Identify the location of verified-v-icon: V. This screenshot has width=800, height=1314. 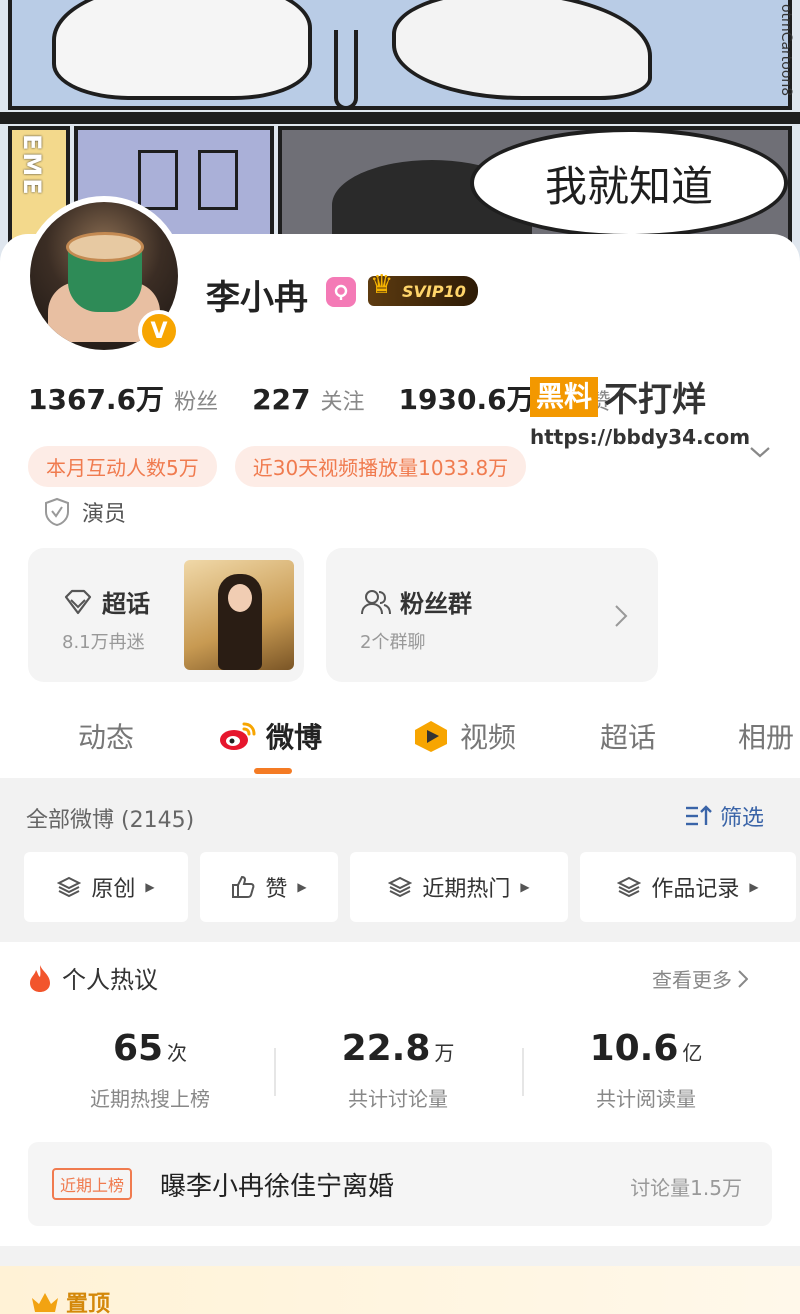
(159, 331).